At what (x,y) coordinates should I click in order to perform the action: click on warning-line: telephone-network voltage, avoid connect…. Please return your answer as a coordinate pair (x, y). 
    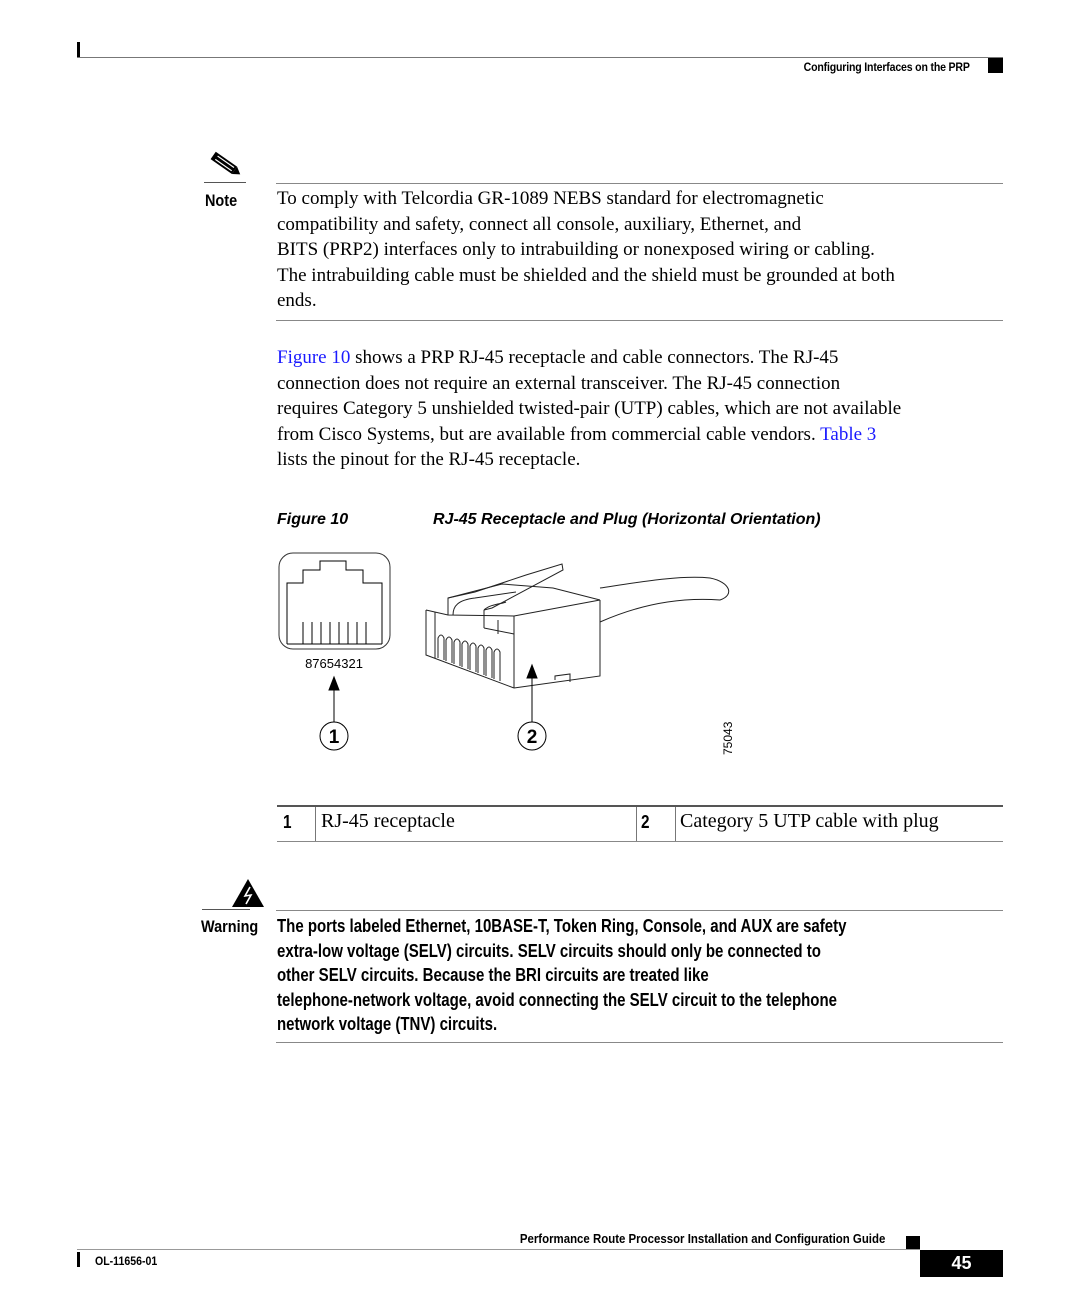
    Looking at the image, I should click on (557, 999).